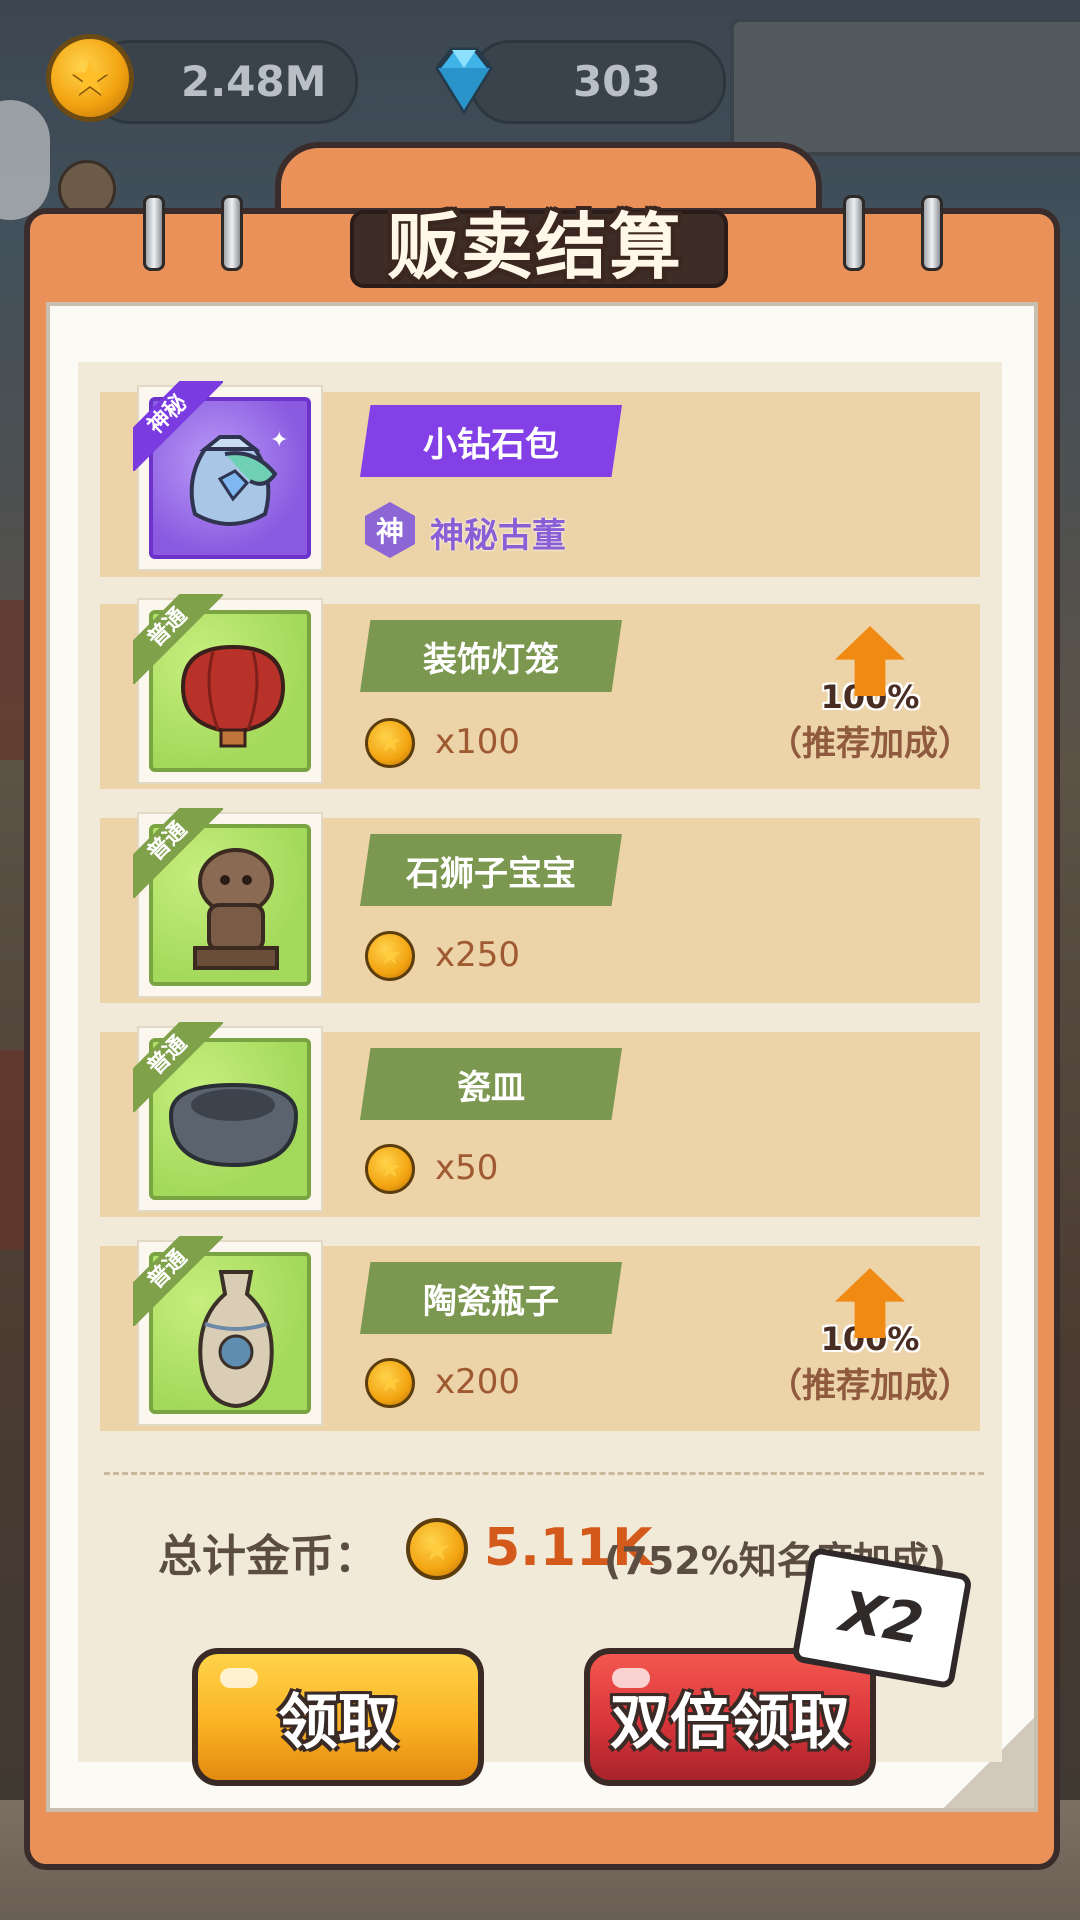 Image resolution: width=1080 pixels, height=1920 pixels. What do you see at coordinates (491, 441) in the screenshot?
I see `item-name-banner: 小钻石包` at bounding box center [491, 441].